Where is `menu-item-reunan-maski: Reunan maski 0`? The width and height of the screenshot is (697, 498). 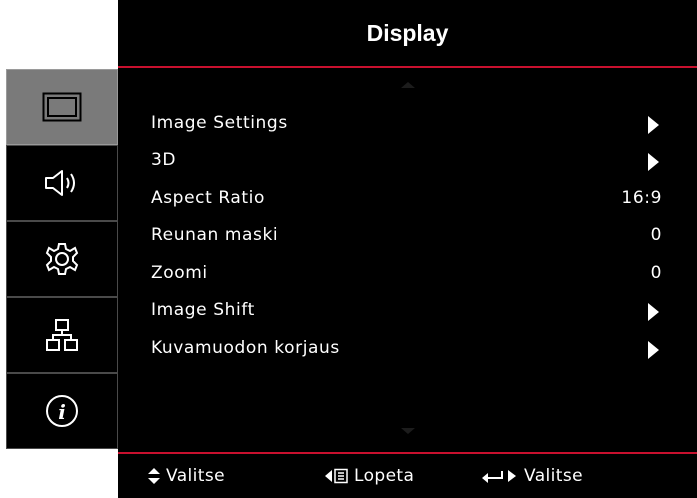 menu-item-reunan-maski: Reunan maski 0 is located at coordinates (407, 235).